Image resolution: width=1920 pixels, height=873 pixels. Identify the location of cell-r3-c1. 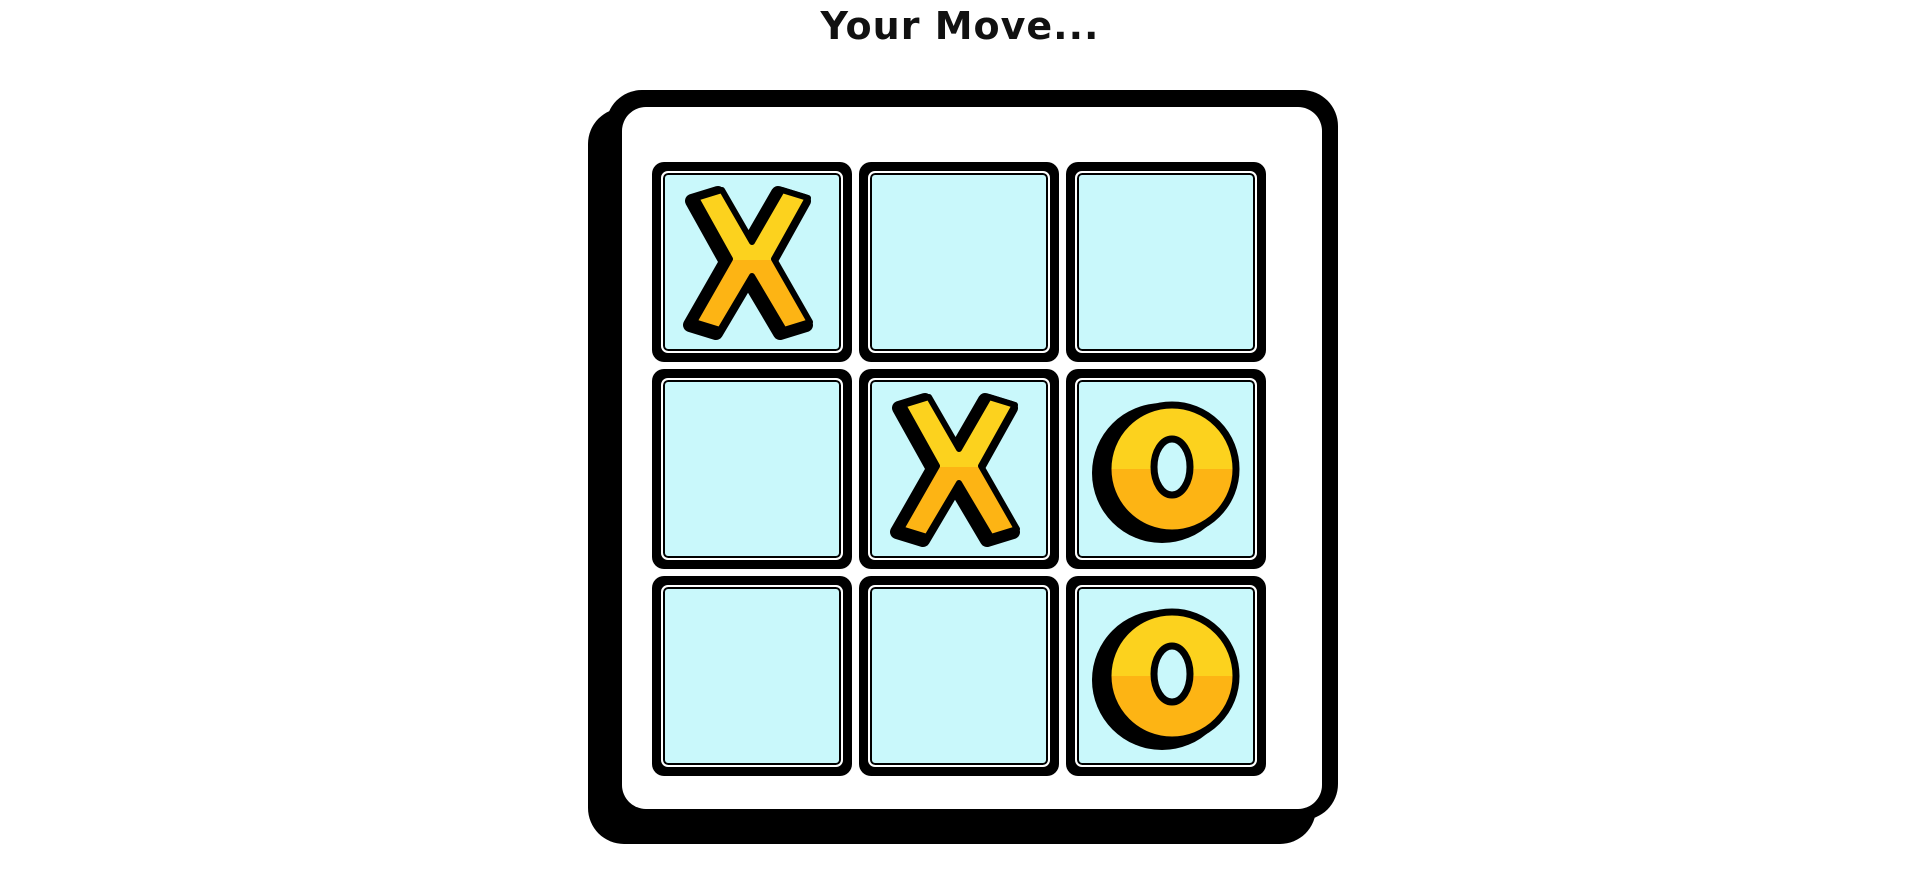
(752, 676).